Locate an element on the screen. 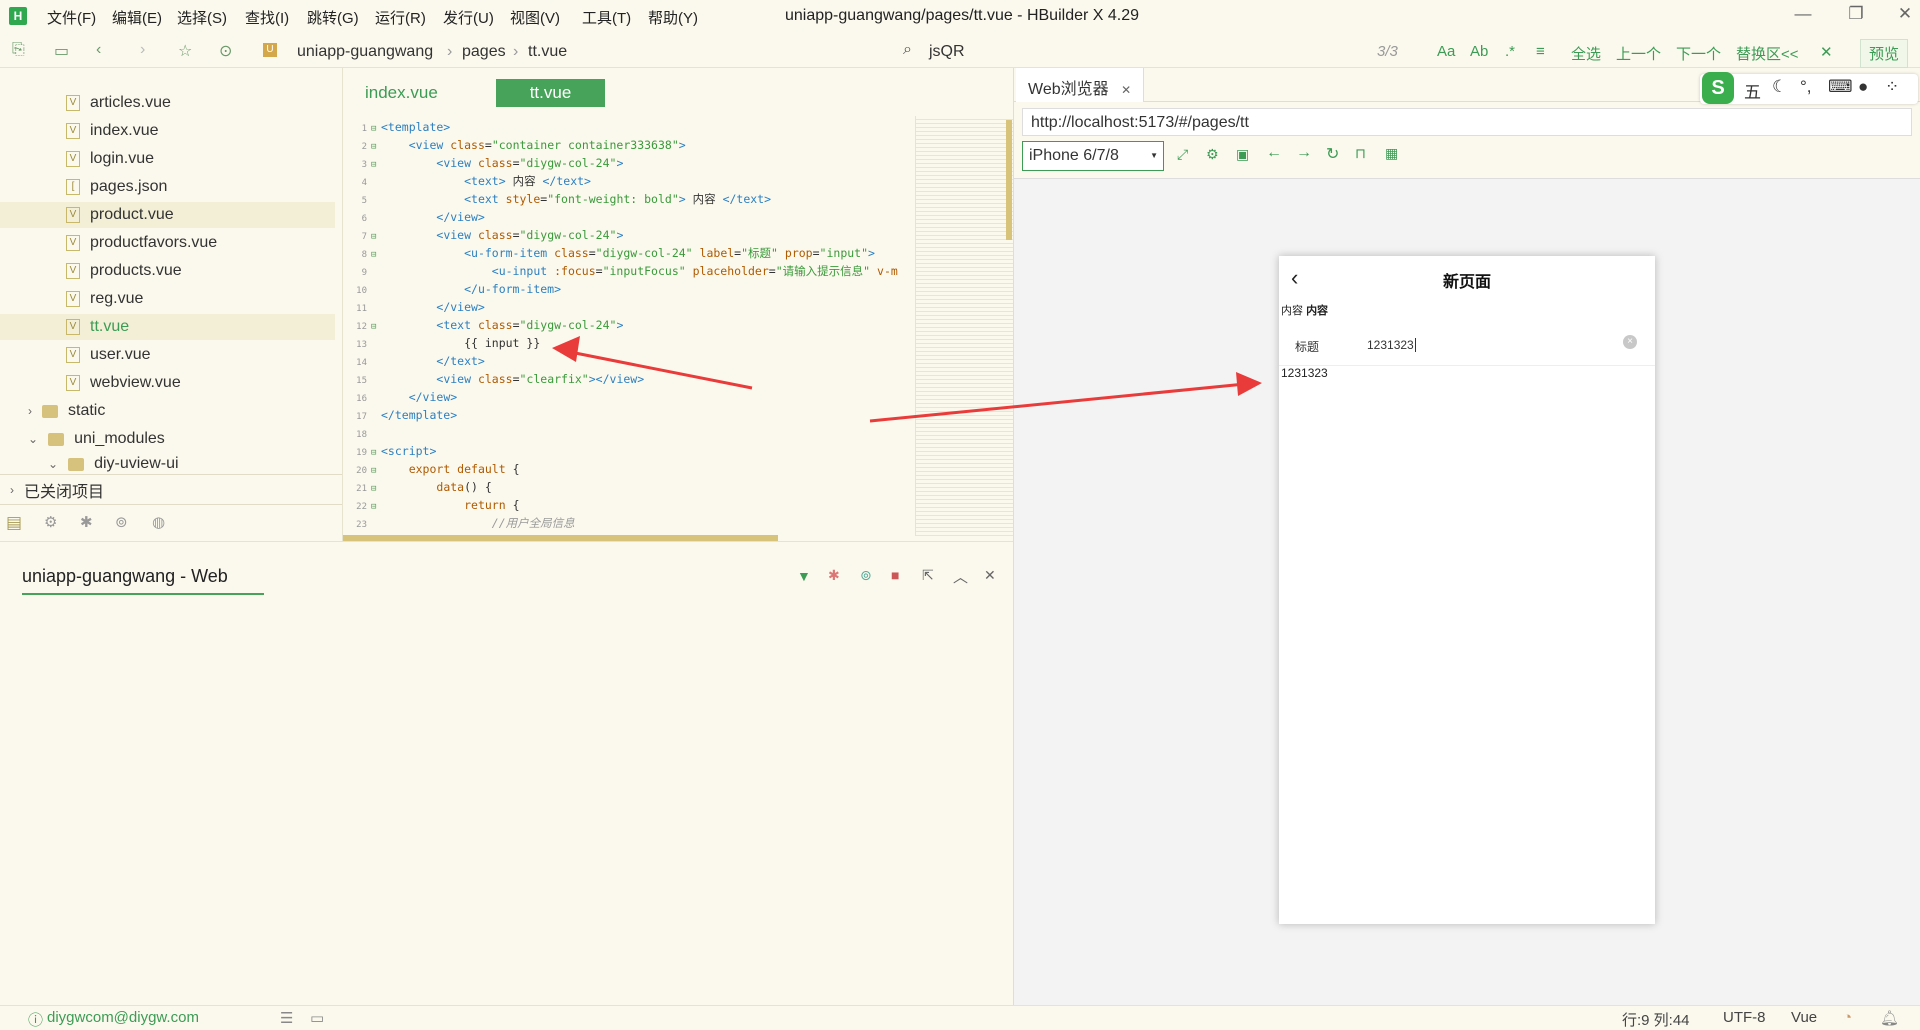 Image resolution: width=1920 pixels, height=1030 pixels. annotation-arrows is located at coordinates (907, 379).